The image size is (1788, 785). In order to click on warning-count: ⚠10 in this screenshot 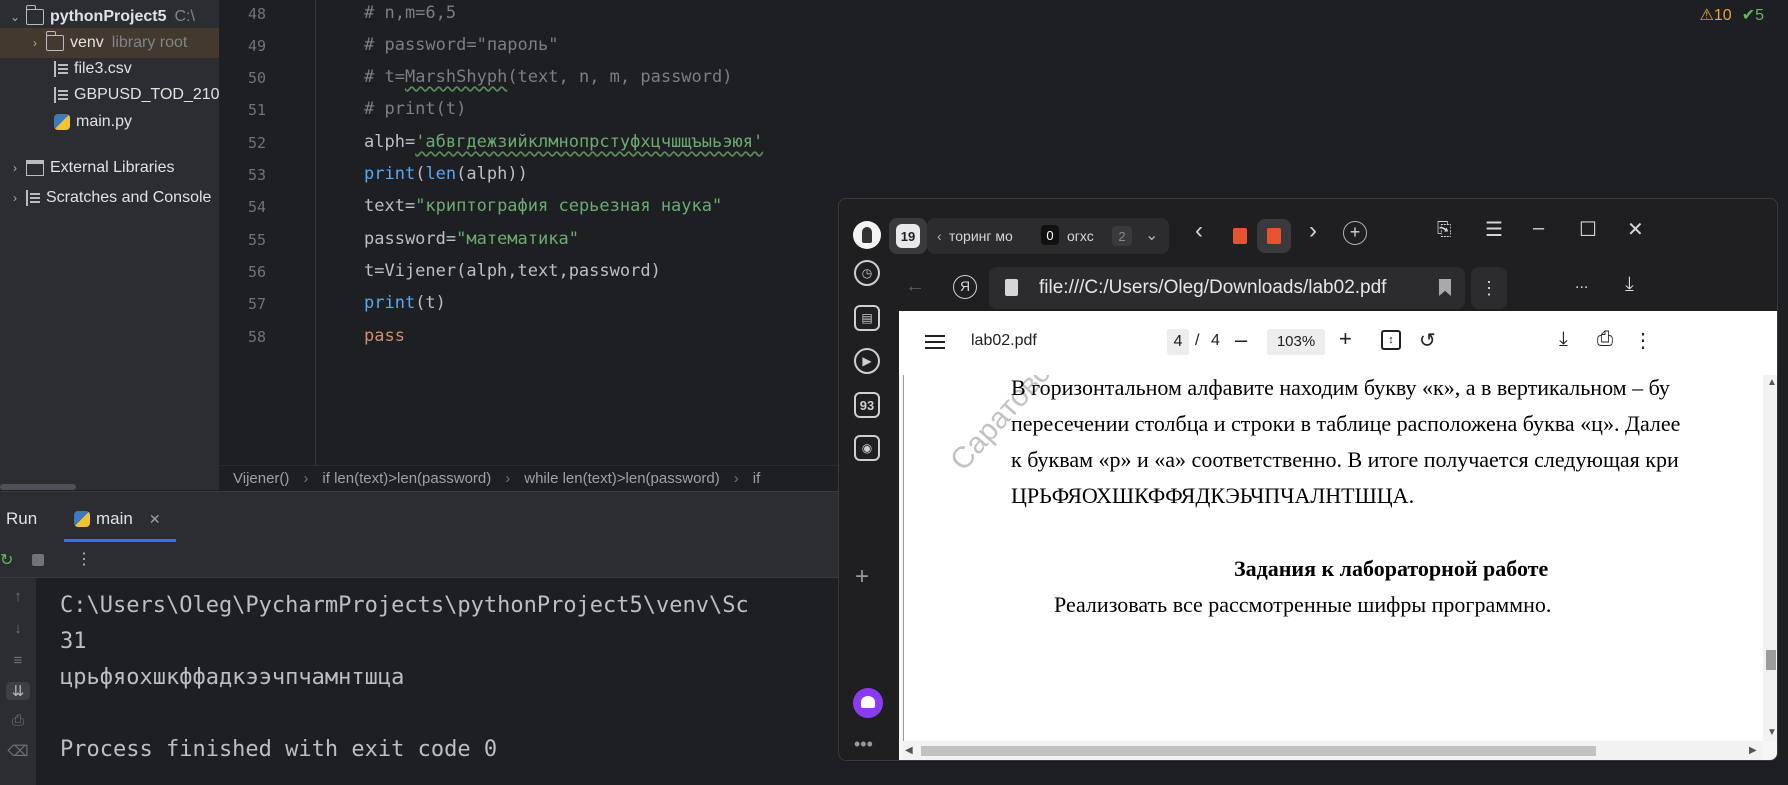, I will do `click(1716, 15)`.